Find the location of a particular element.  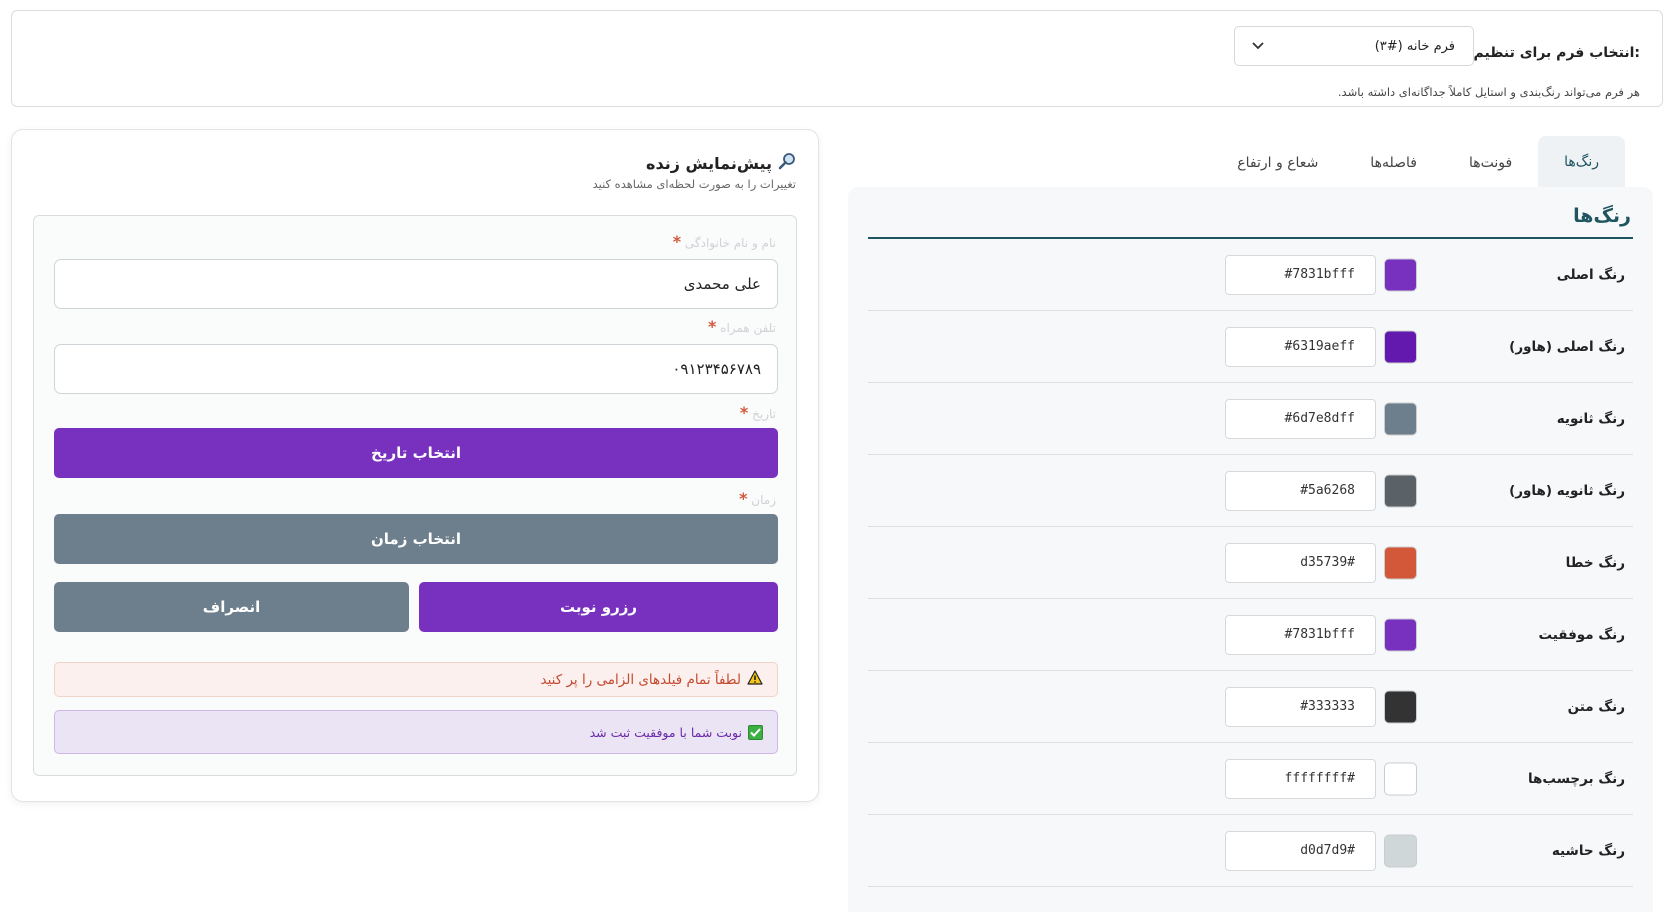

color-row-border: رنگ حاشیه d0d7d9# is located at coordinates (1250, 851).